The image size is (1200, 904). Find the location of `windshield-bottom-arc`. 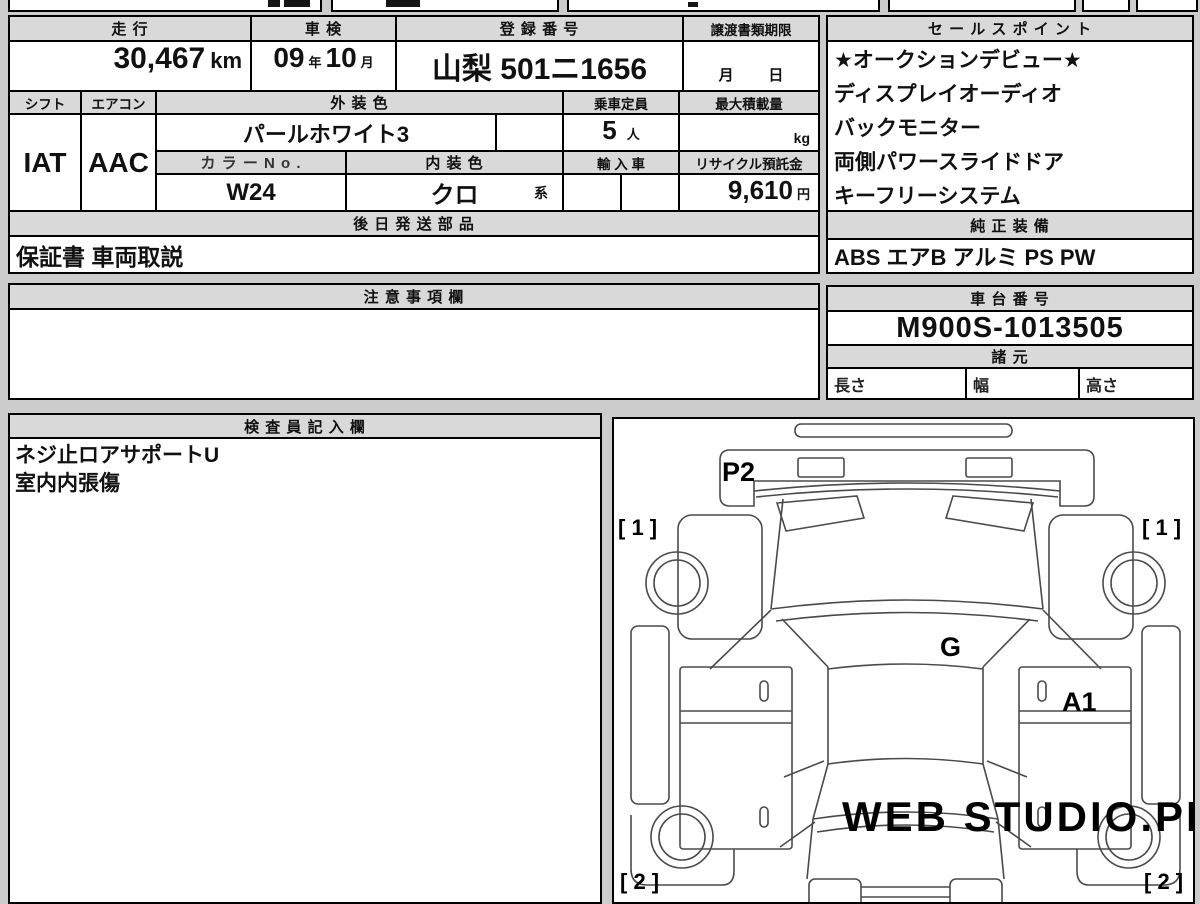

windshield-bottom-arc is located at coordinates (907, 604).